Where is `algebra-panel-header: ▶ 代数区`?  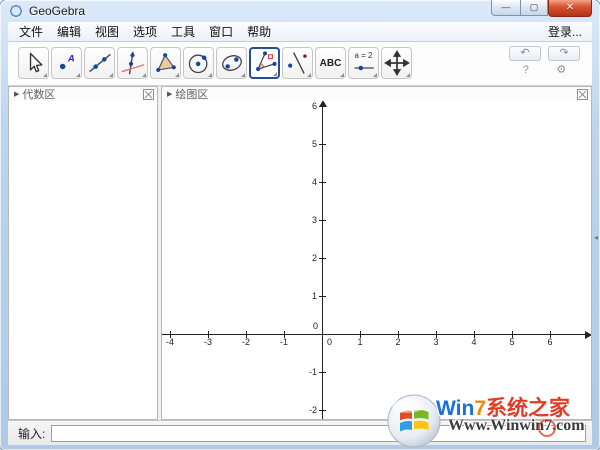 algebra-panel-header: ▶ 代数区 is located at coordinates (83, 94).